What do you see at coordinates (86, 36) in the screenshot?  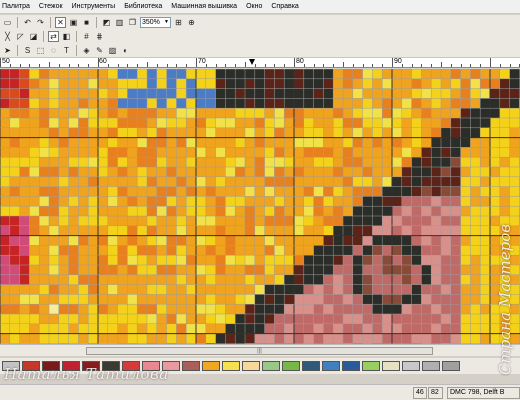 I see `grid-icon: #` at bounding box center [86, 36].